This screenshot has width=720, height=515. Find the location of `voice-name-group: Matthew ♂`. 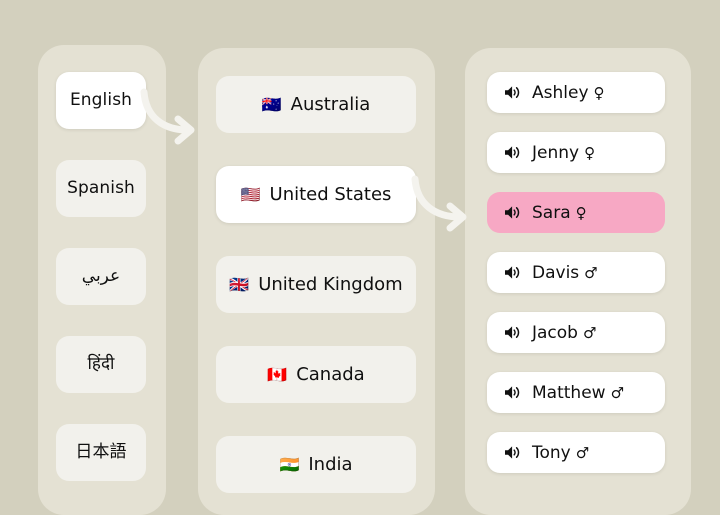

voice-name-group: Matthew ♂ is located at coordinates (578, 393).